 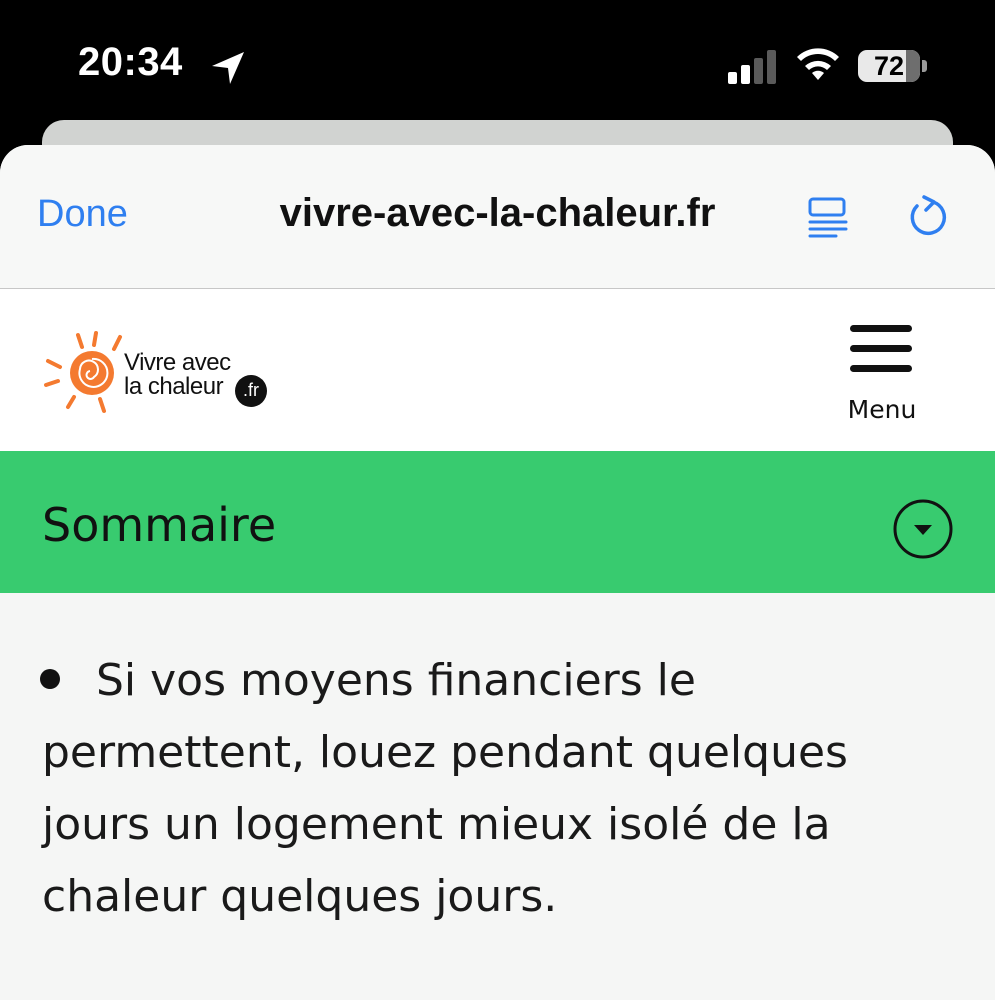 What do you see at coordinates (497, 213) in the screenshot?
I see `url-title: vivre-avec-la-chaleur.fr` at bounding box center [497, 213].